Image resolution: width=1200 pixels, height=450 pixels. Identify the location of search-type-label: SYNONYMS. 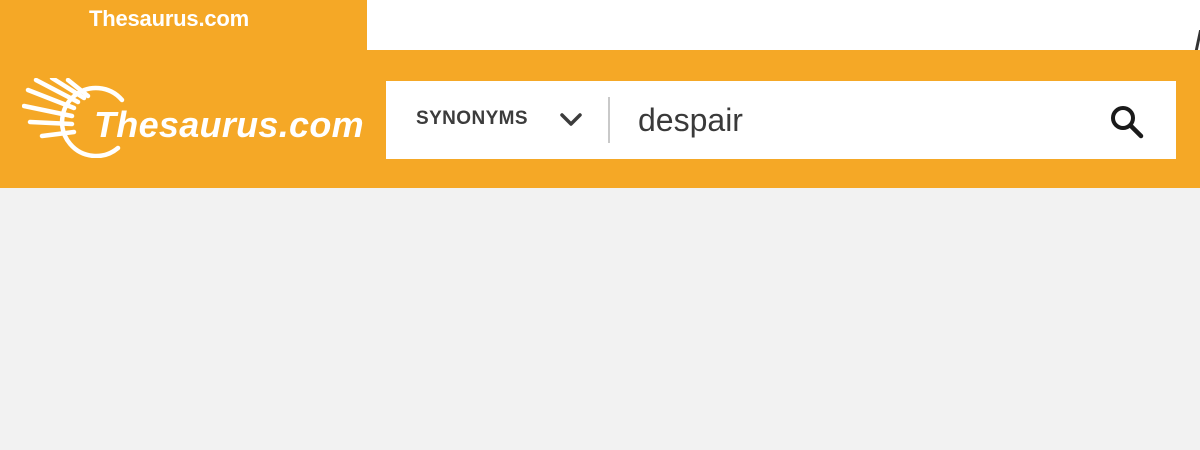
(472, 118).